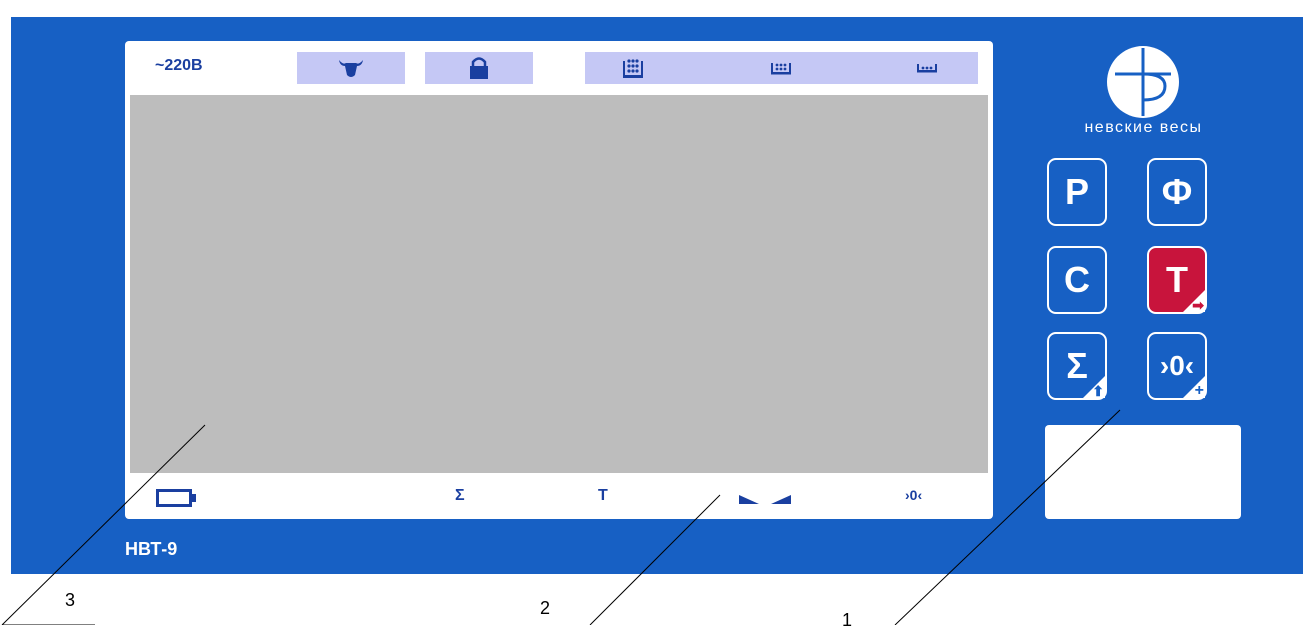  I want to click on callout-1: 1, so click(847, 620).